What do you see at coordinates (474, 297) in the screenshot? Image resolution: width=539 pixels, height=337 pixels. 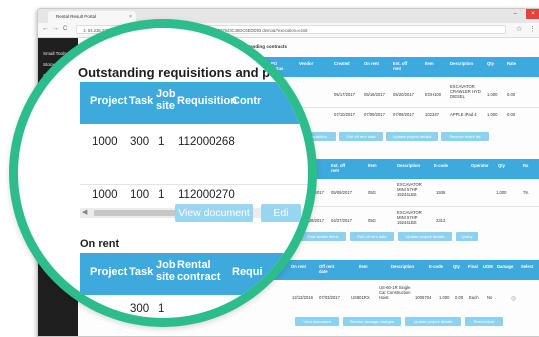 I see `onrent-uom: Each` at bounding box center [474, 297].